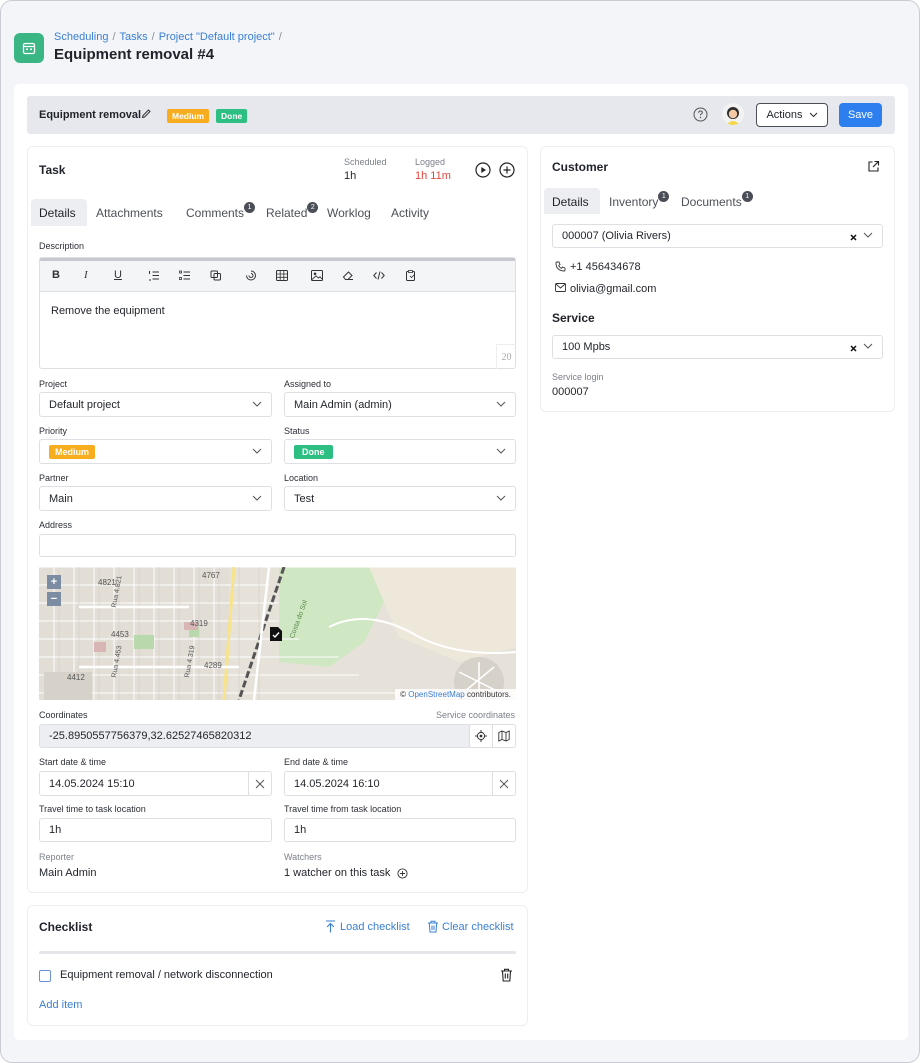  I want to click on status-badge: Done, so click(232, 116).